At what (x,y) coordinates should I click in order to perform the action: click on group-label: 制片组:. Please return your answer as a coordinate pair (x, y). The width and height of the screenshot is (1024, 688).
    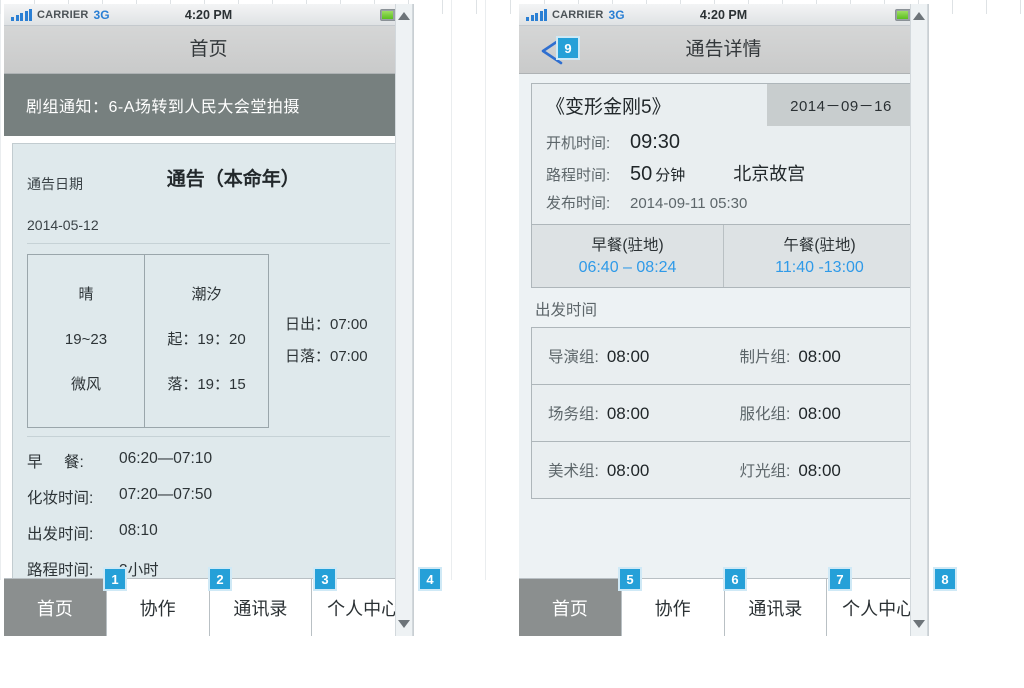
    Looking at the image, I should click on (765, 357).